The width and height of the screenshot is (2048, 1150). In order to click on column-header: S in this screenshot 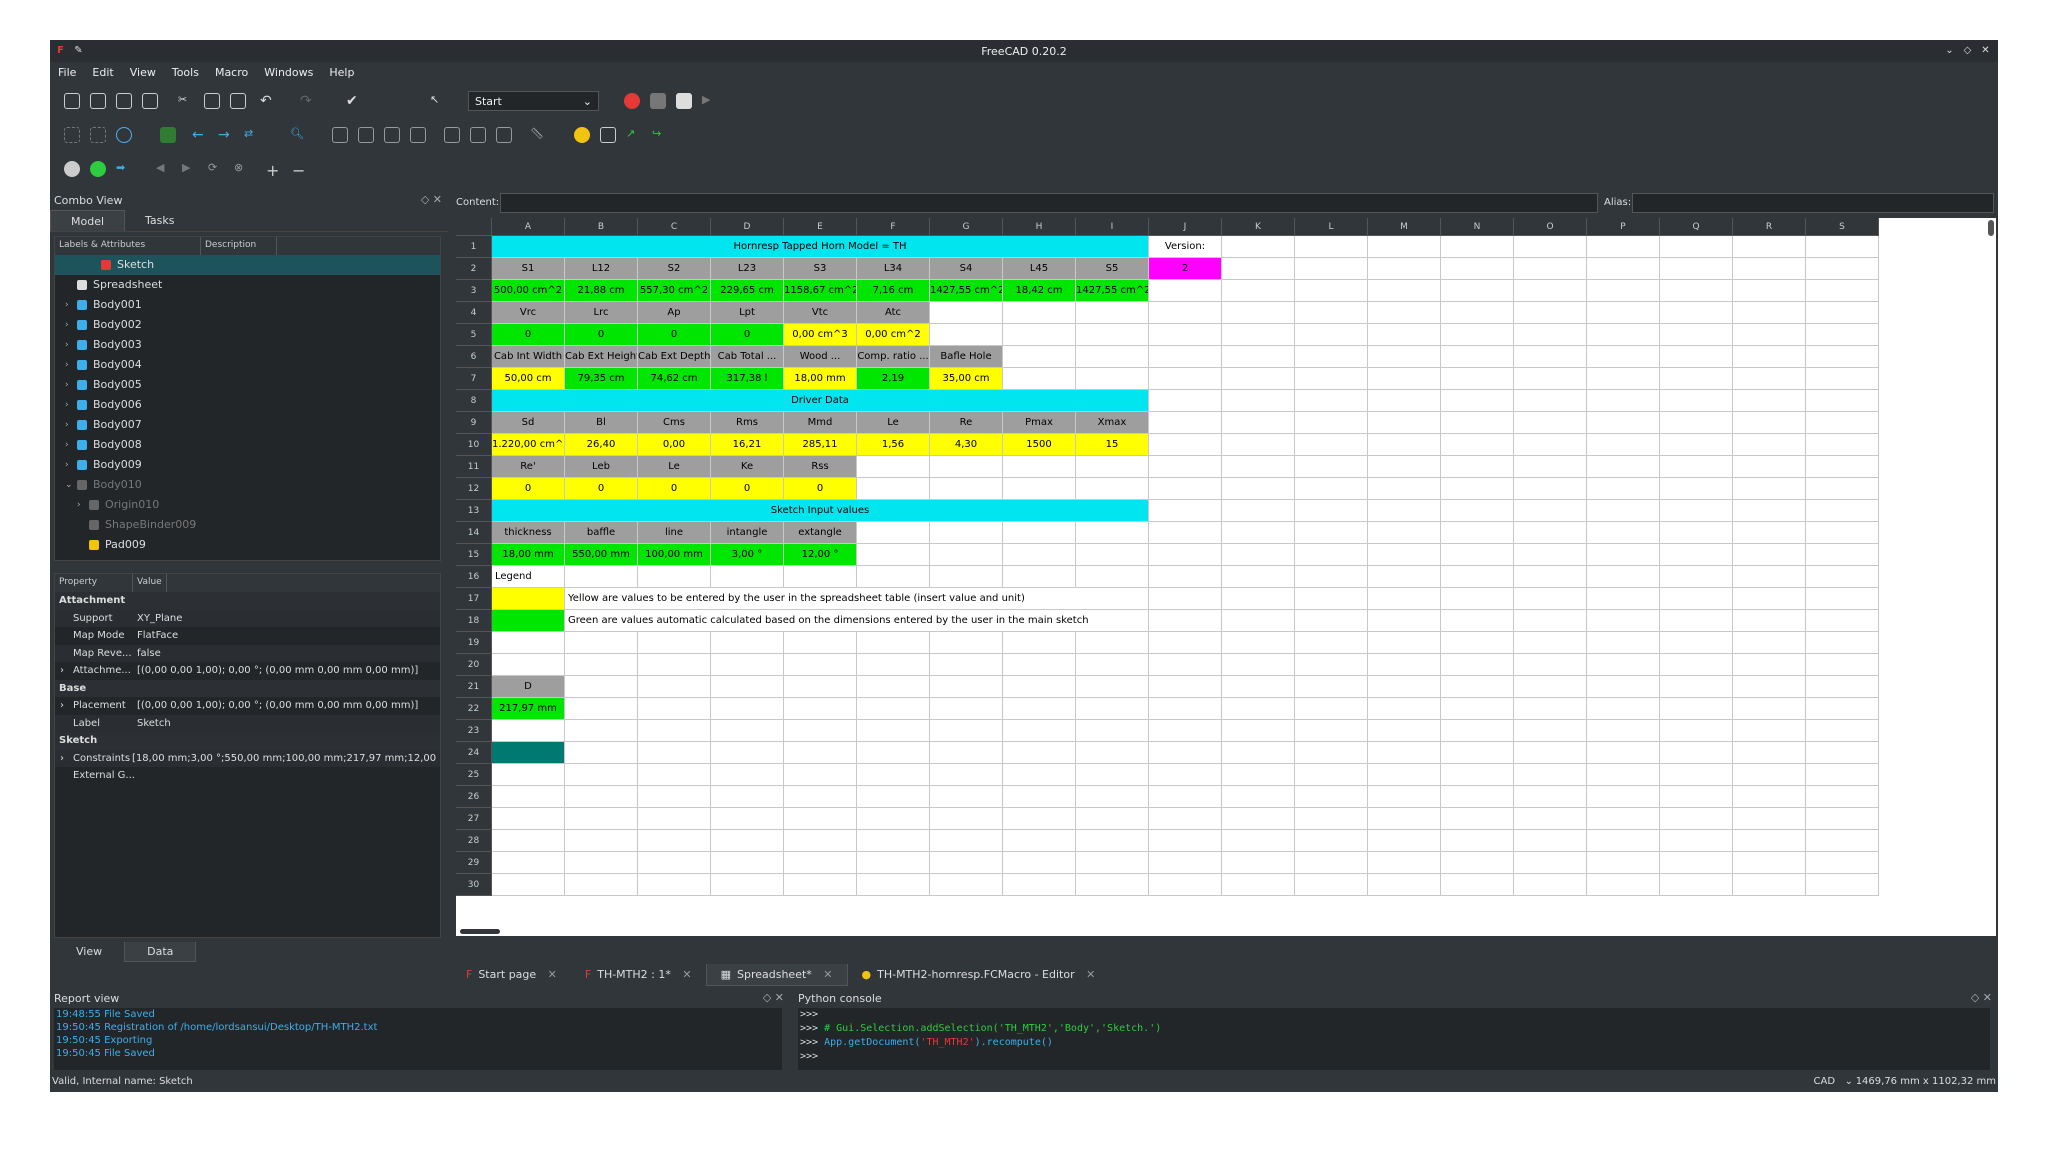, I will do `click(1842, 227)`.